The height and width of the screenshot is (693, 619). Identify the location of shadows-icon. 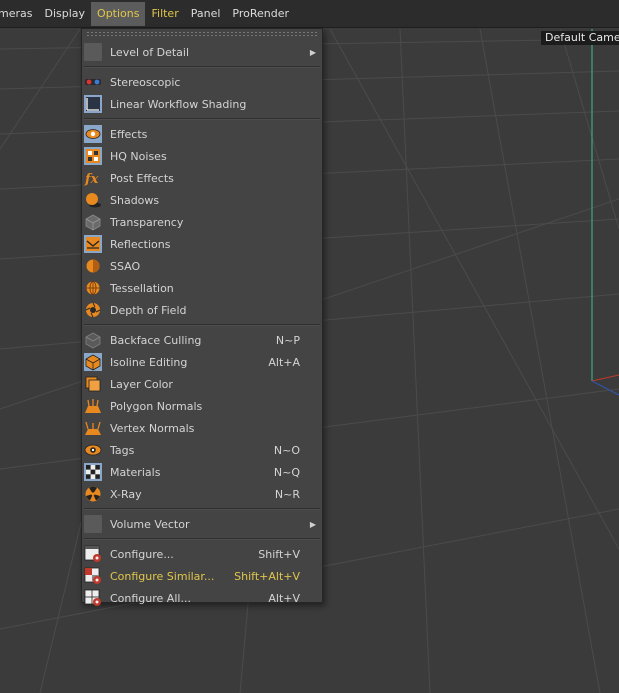
(93, 200).